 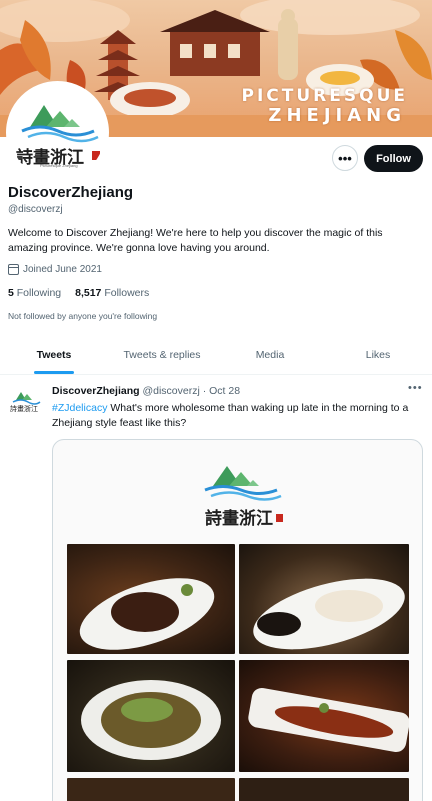 What do you see at coordinates (59, 165) in the screenshot?
I see `avatar-logo-subtext: Picturesque Zhejiang` at bounding box center [59, 165].